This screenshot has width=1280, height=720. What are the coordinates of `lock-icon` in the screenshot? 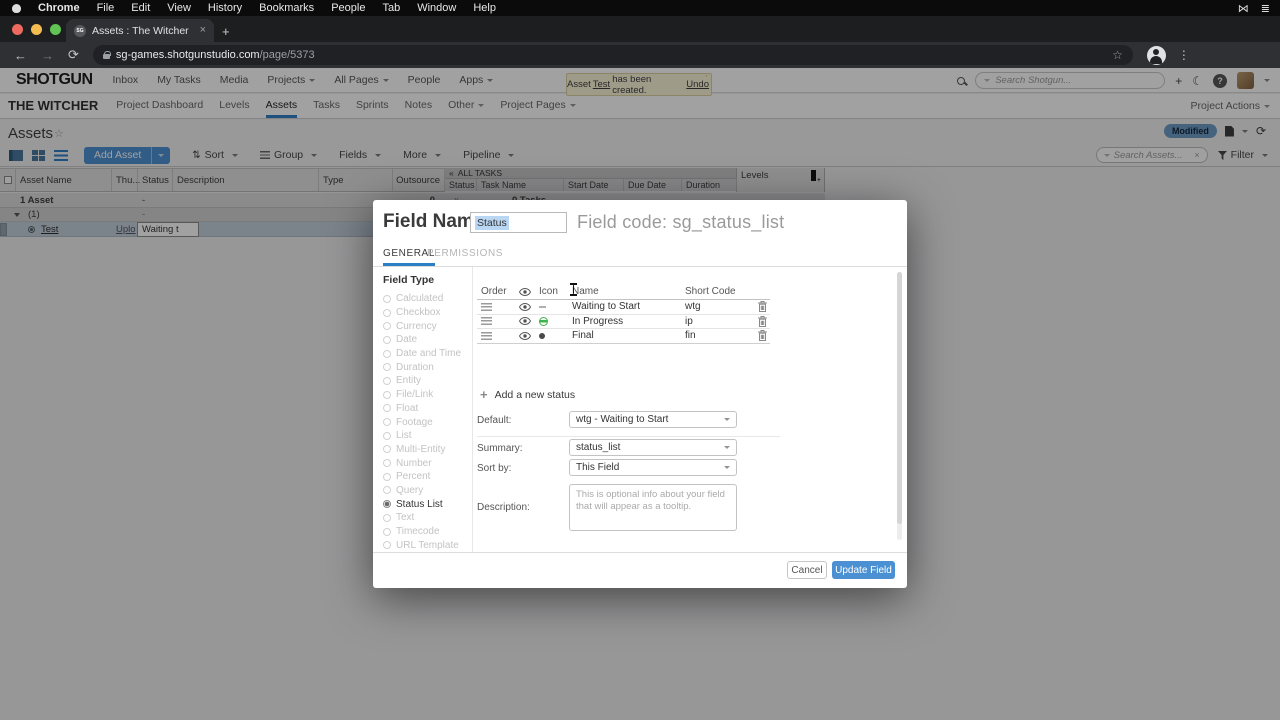 It's located at (106, 54).